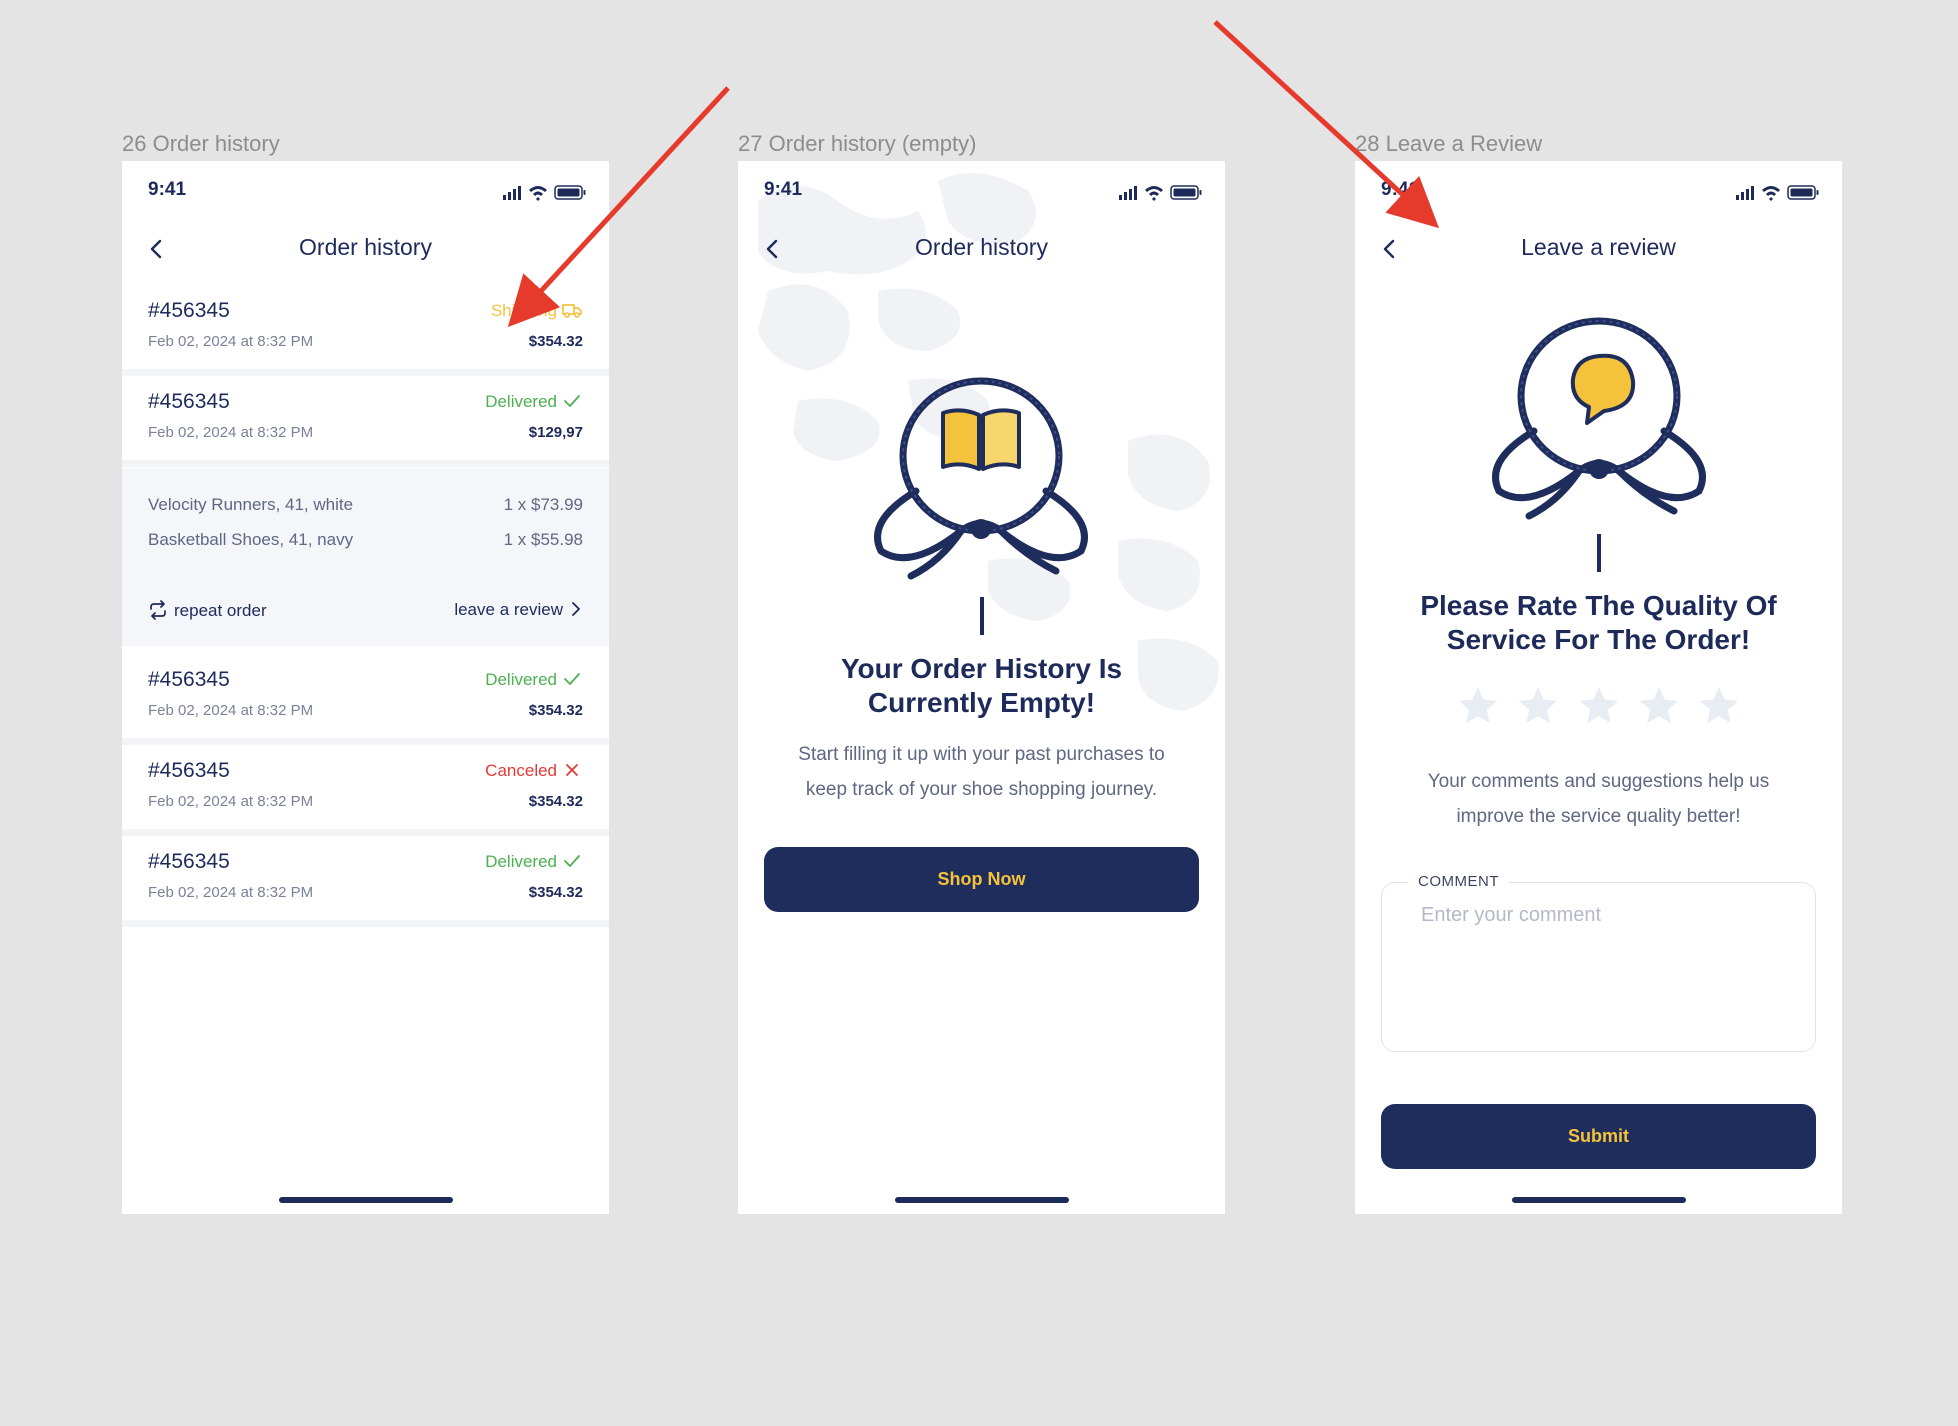  What do you see at coordinates (508, 609) in the screenshot?
I see `leave-review-label: leave a review` at bounding box center [508, 609].